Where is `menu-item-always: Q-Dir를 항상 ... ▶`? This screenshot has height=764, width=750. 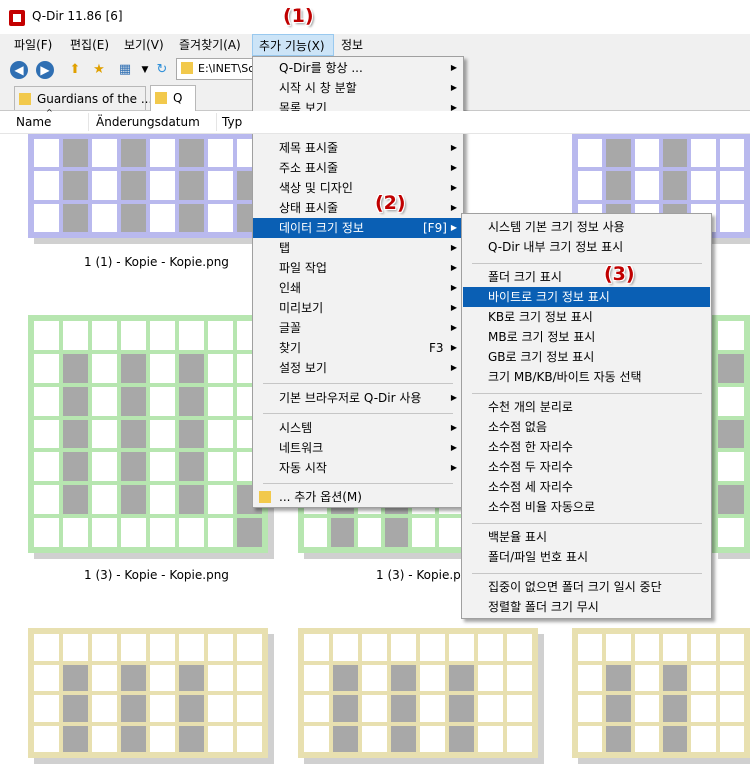 menu-item-always: Q-Dir를 항상 ... ▶ is located at coordinates (358, 68).